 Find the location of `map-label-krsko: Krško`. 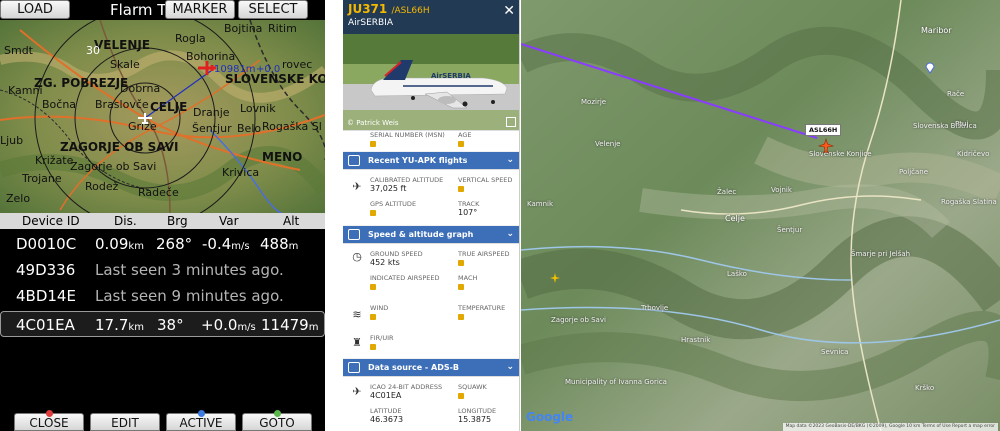

map-label-krsko: Krško is located at coordinates (925, 388).